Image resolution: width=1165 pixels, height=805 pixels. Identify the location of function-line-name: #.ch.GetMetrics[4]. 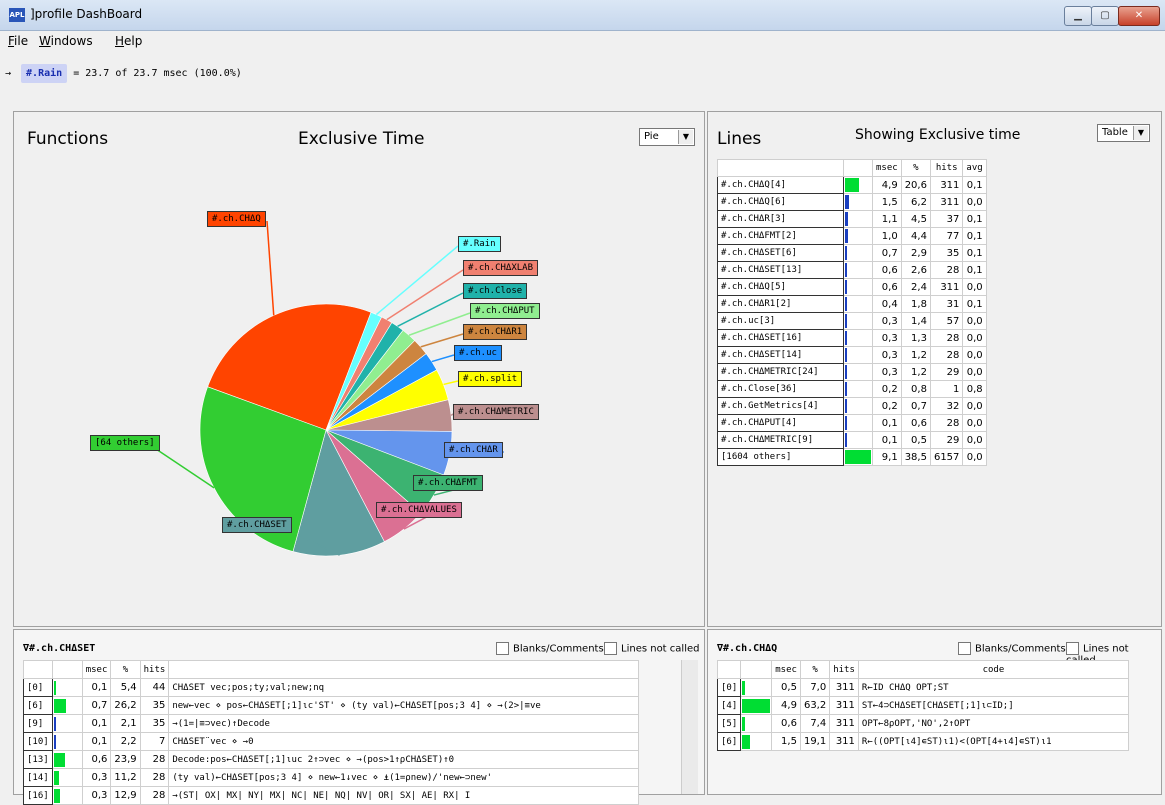
(780, 406).